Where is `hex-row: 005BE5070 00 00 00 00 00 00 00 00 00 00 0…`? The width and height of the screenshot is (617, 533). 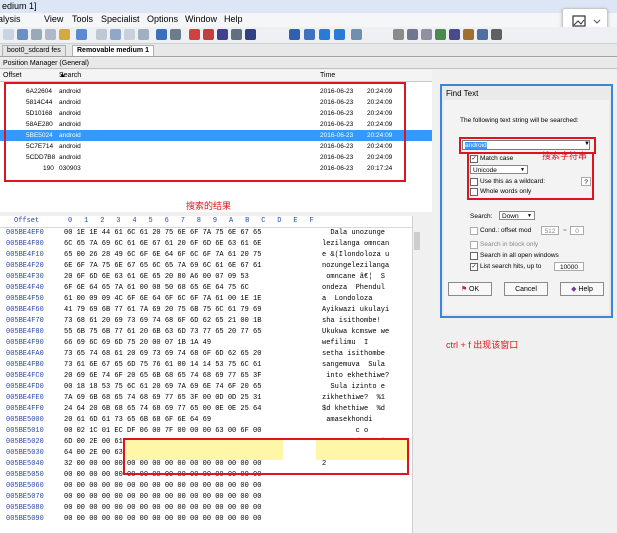 hex-row: 005BE5070 00 00 00 00 00 00 00 00 00 00 0… is located at coordinates (206, 497).